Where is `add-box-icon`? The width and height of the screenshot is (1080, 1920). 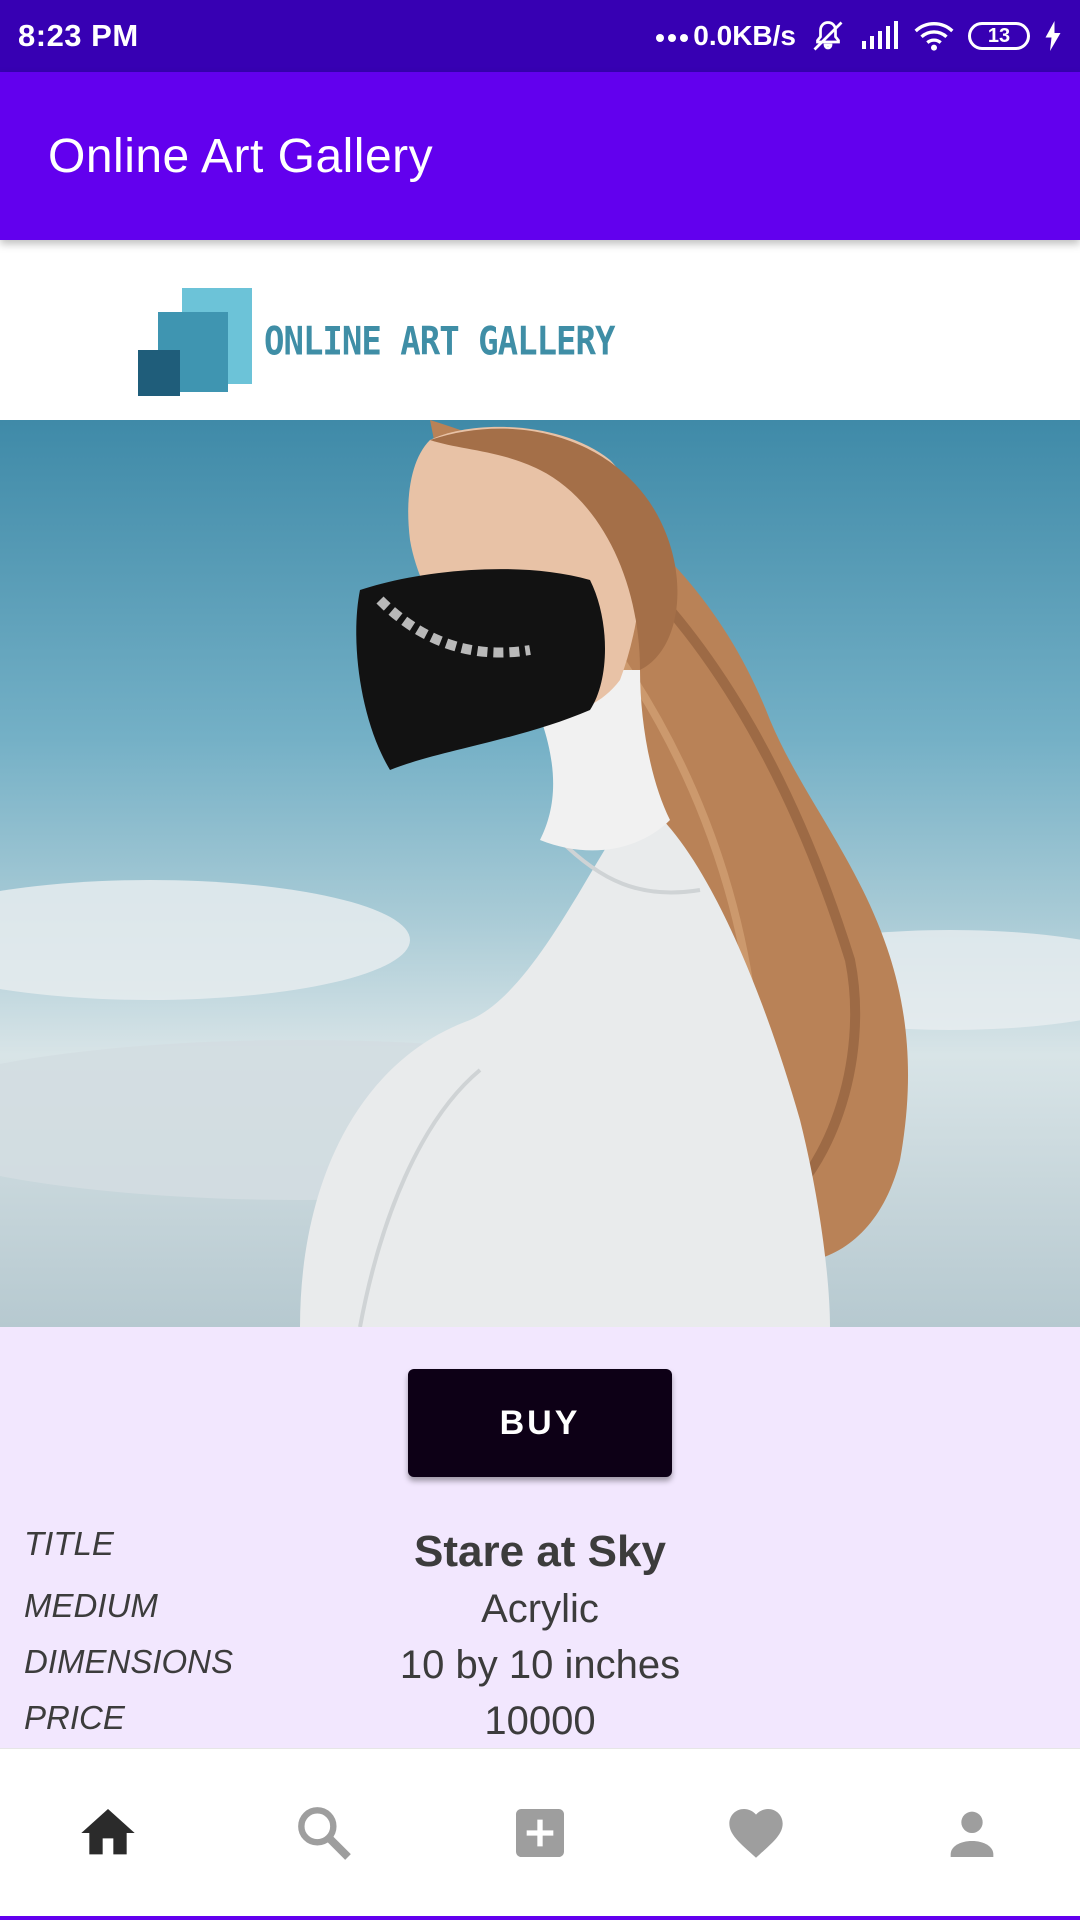
add-box-icon is located at coordinates (540, 1832).